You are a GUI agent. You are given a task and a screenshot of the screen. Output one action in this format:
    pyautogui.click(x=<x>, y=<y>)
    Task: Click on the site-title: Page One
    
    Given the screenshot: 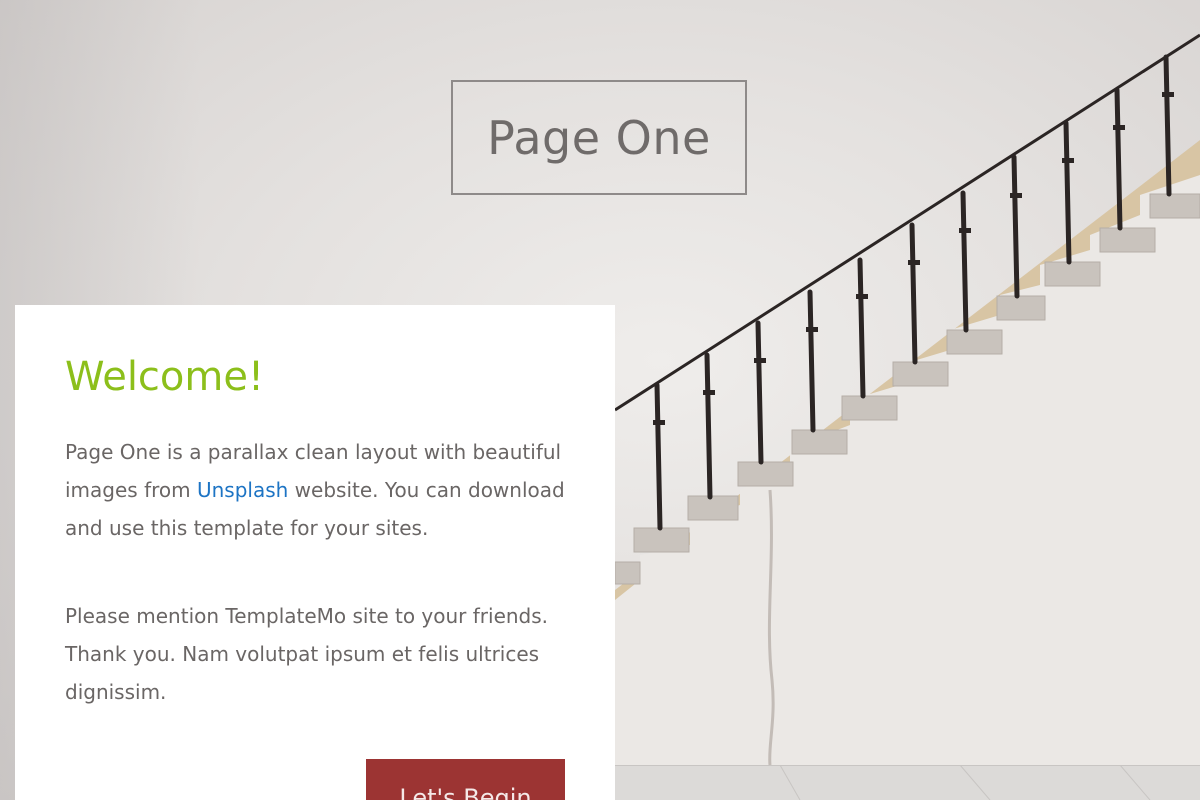 What is the action you would take?
    pyautogui.click(x=599, y=137)
    